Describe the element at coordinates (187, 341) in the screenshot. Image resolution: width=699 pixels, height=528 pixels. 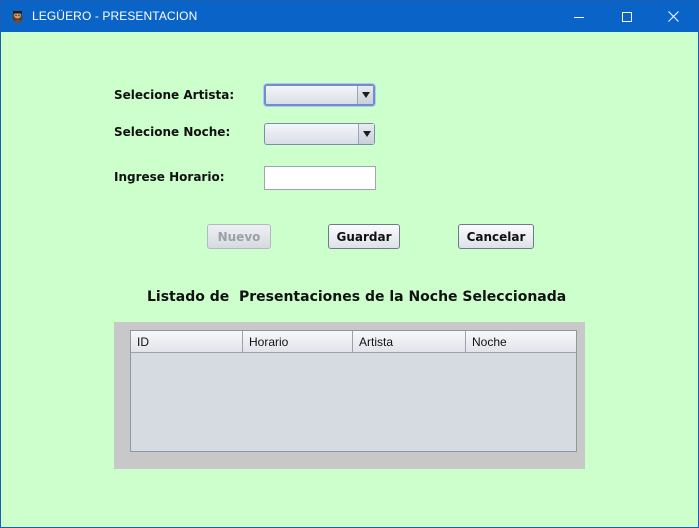
I see `column-header-id: ID` at that location.